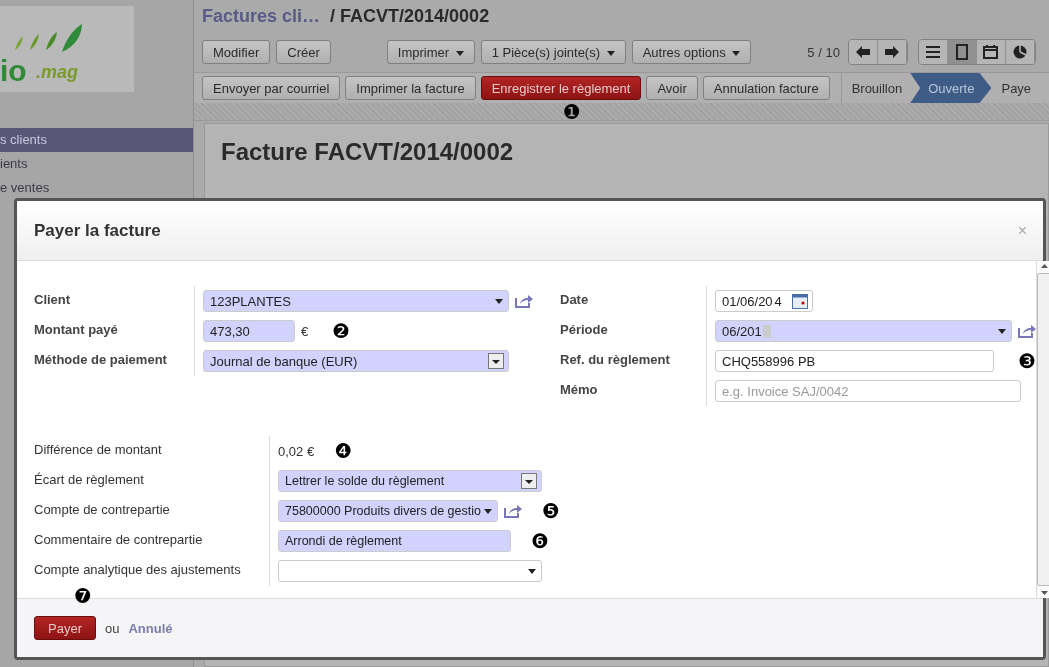  What do you see at coordinates (561, 88) in the screenshot?
I see `action-button: Enregistrer le règlement` at bounding box center [561, 88].